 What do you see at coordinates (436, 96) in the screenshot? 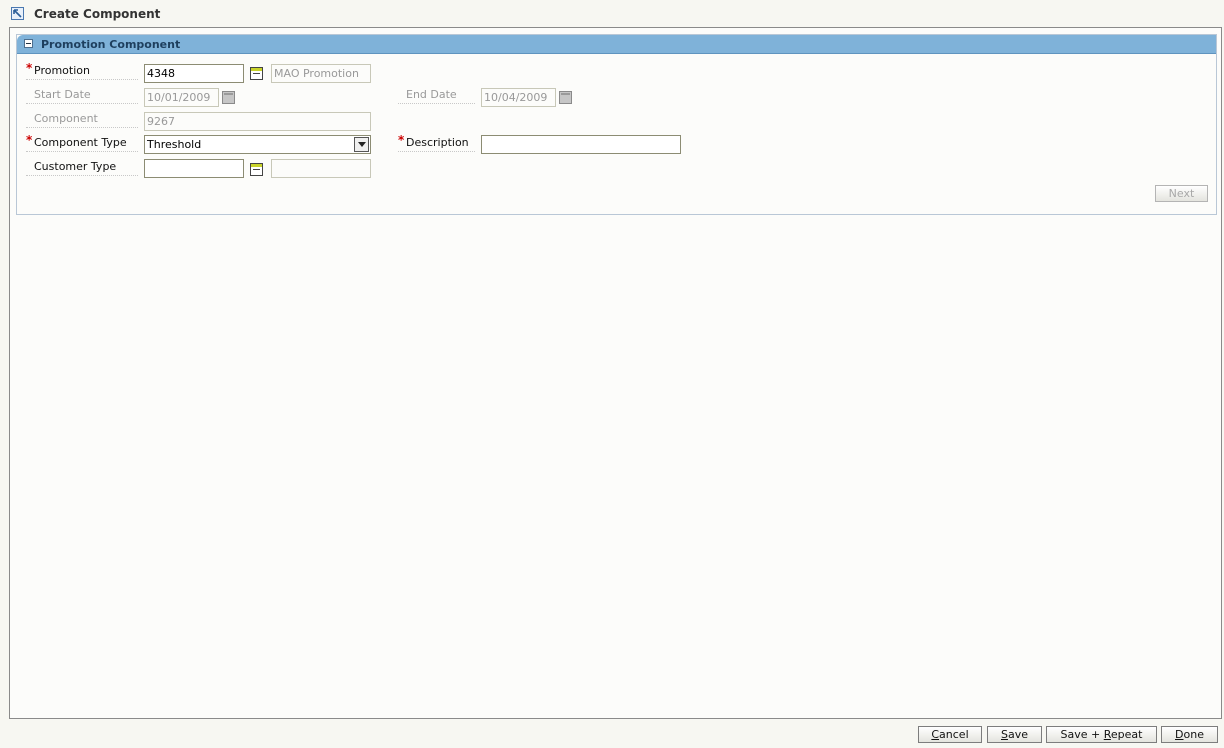
I see `end-date-label: End Date` at bounding box center [436, 96].